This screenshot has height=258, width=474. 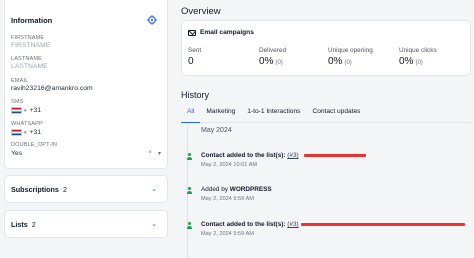 I want to click on whatsapp-prefix: +31, so click(x=35, y=132).